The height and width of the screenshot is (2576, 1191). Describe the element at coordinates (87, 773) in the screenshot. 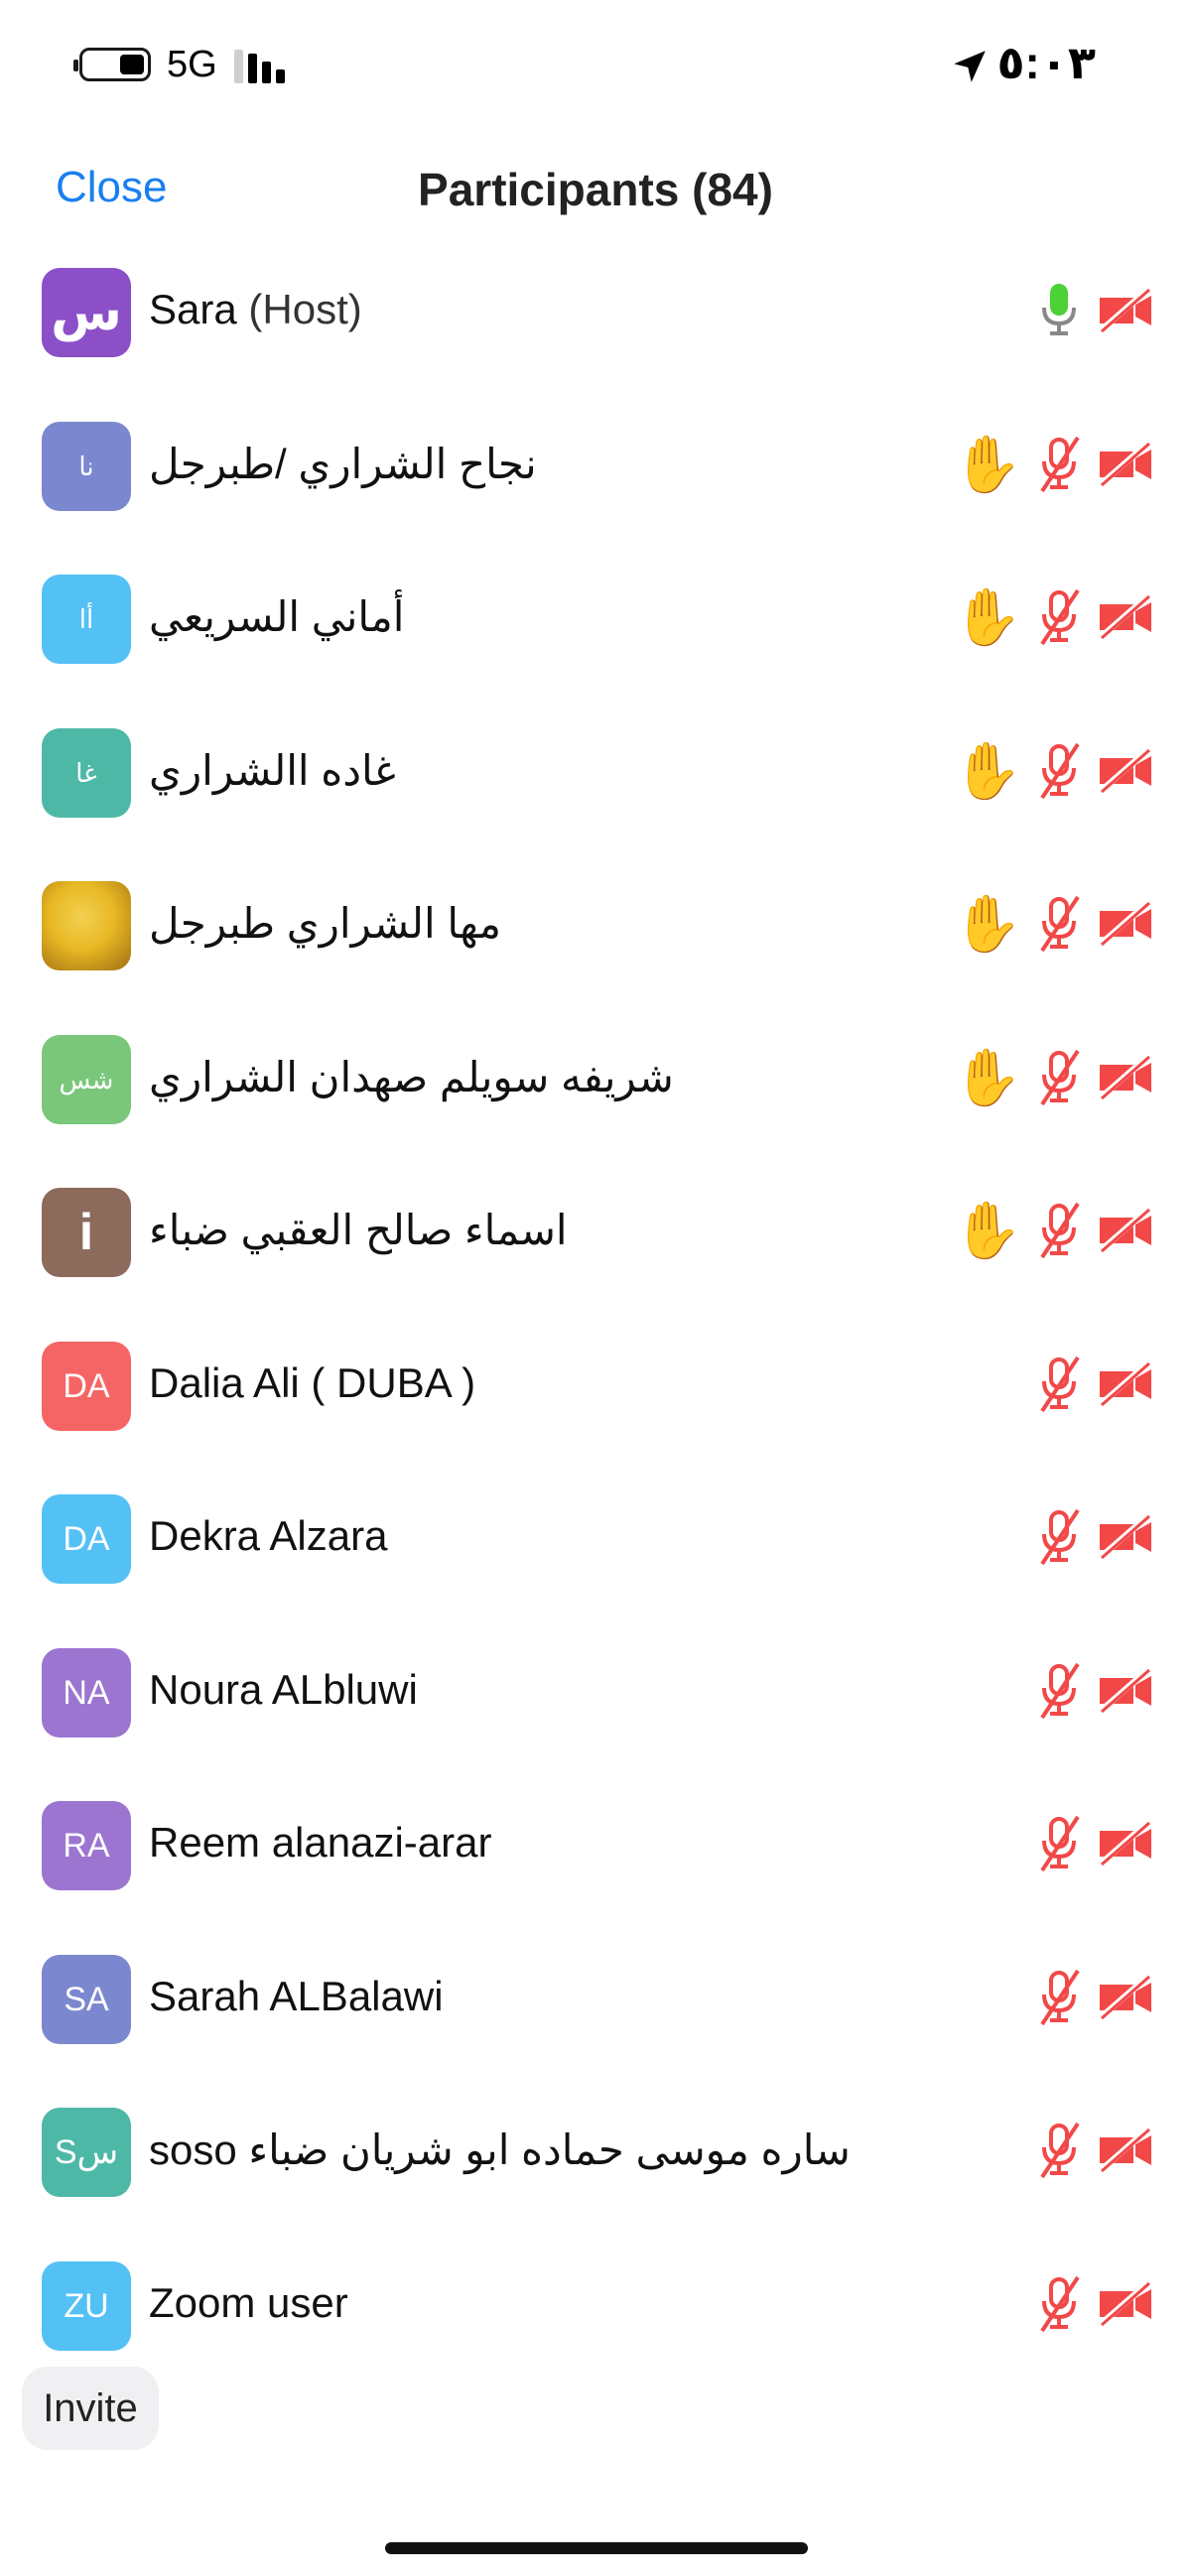

I see `avatar: غا` at that location.